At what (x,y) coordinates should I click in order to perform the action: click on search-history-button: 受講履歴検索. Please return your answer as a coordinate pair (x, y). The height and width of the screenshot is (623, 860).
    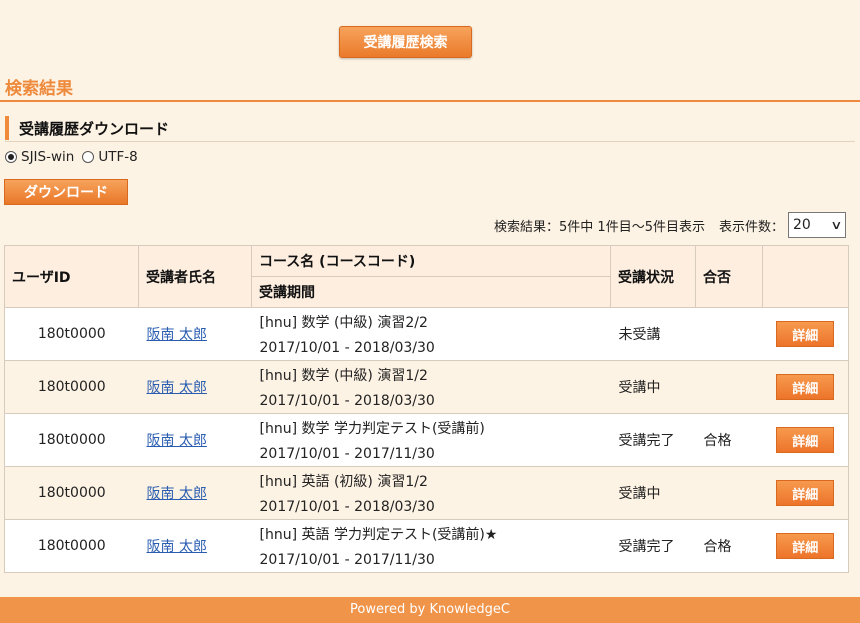
    Looking at the image, I should click on (405, 42).